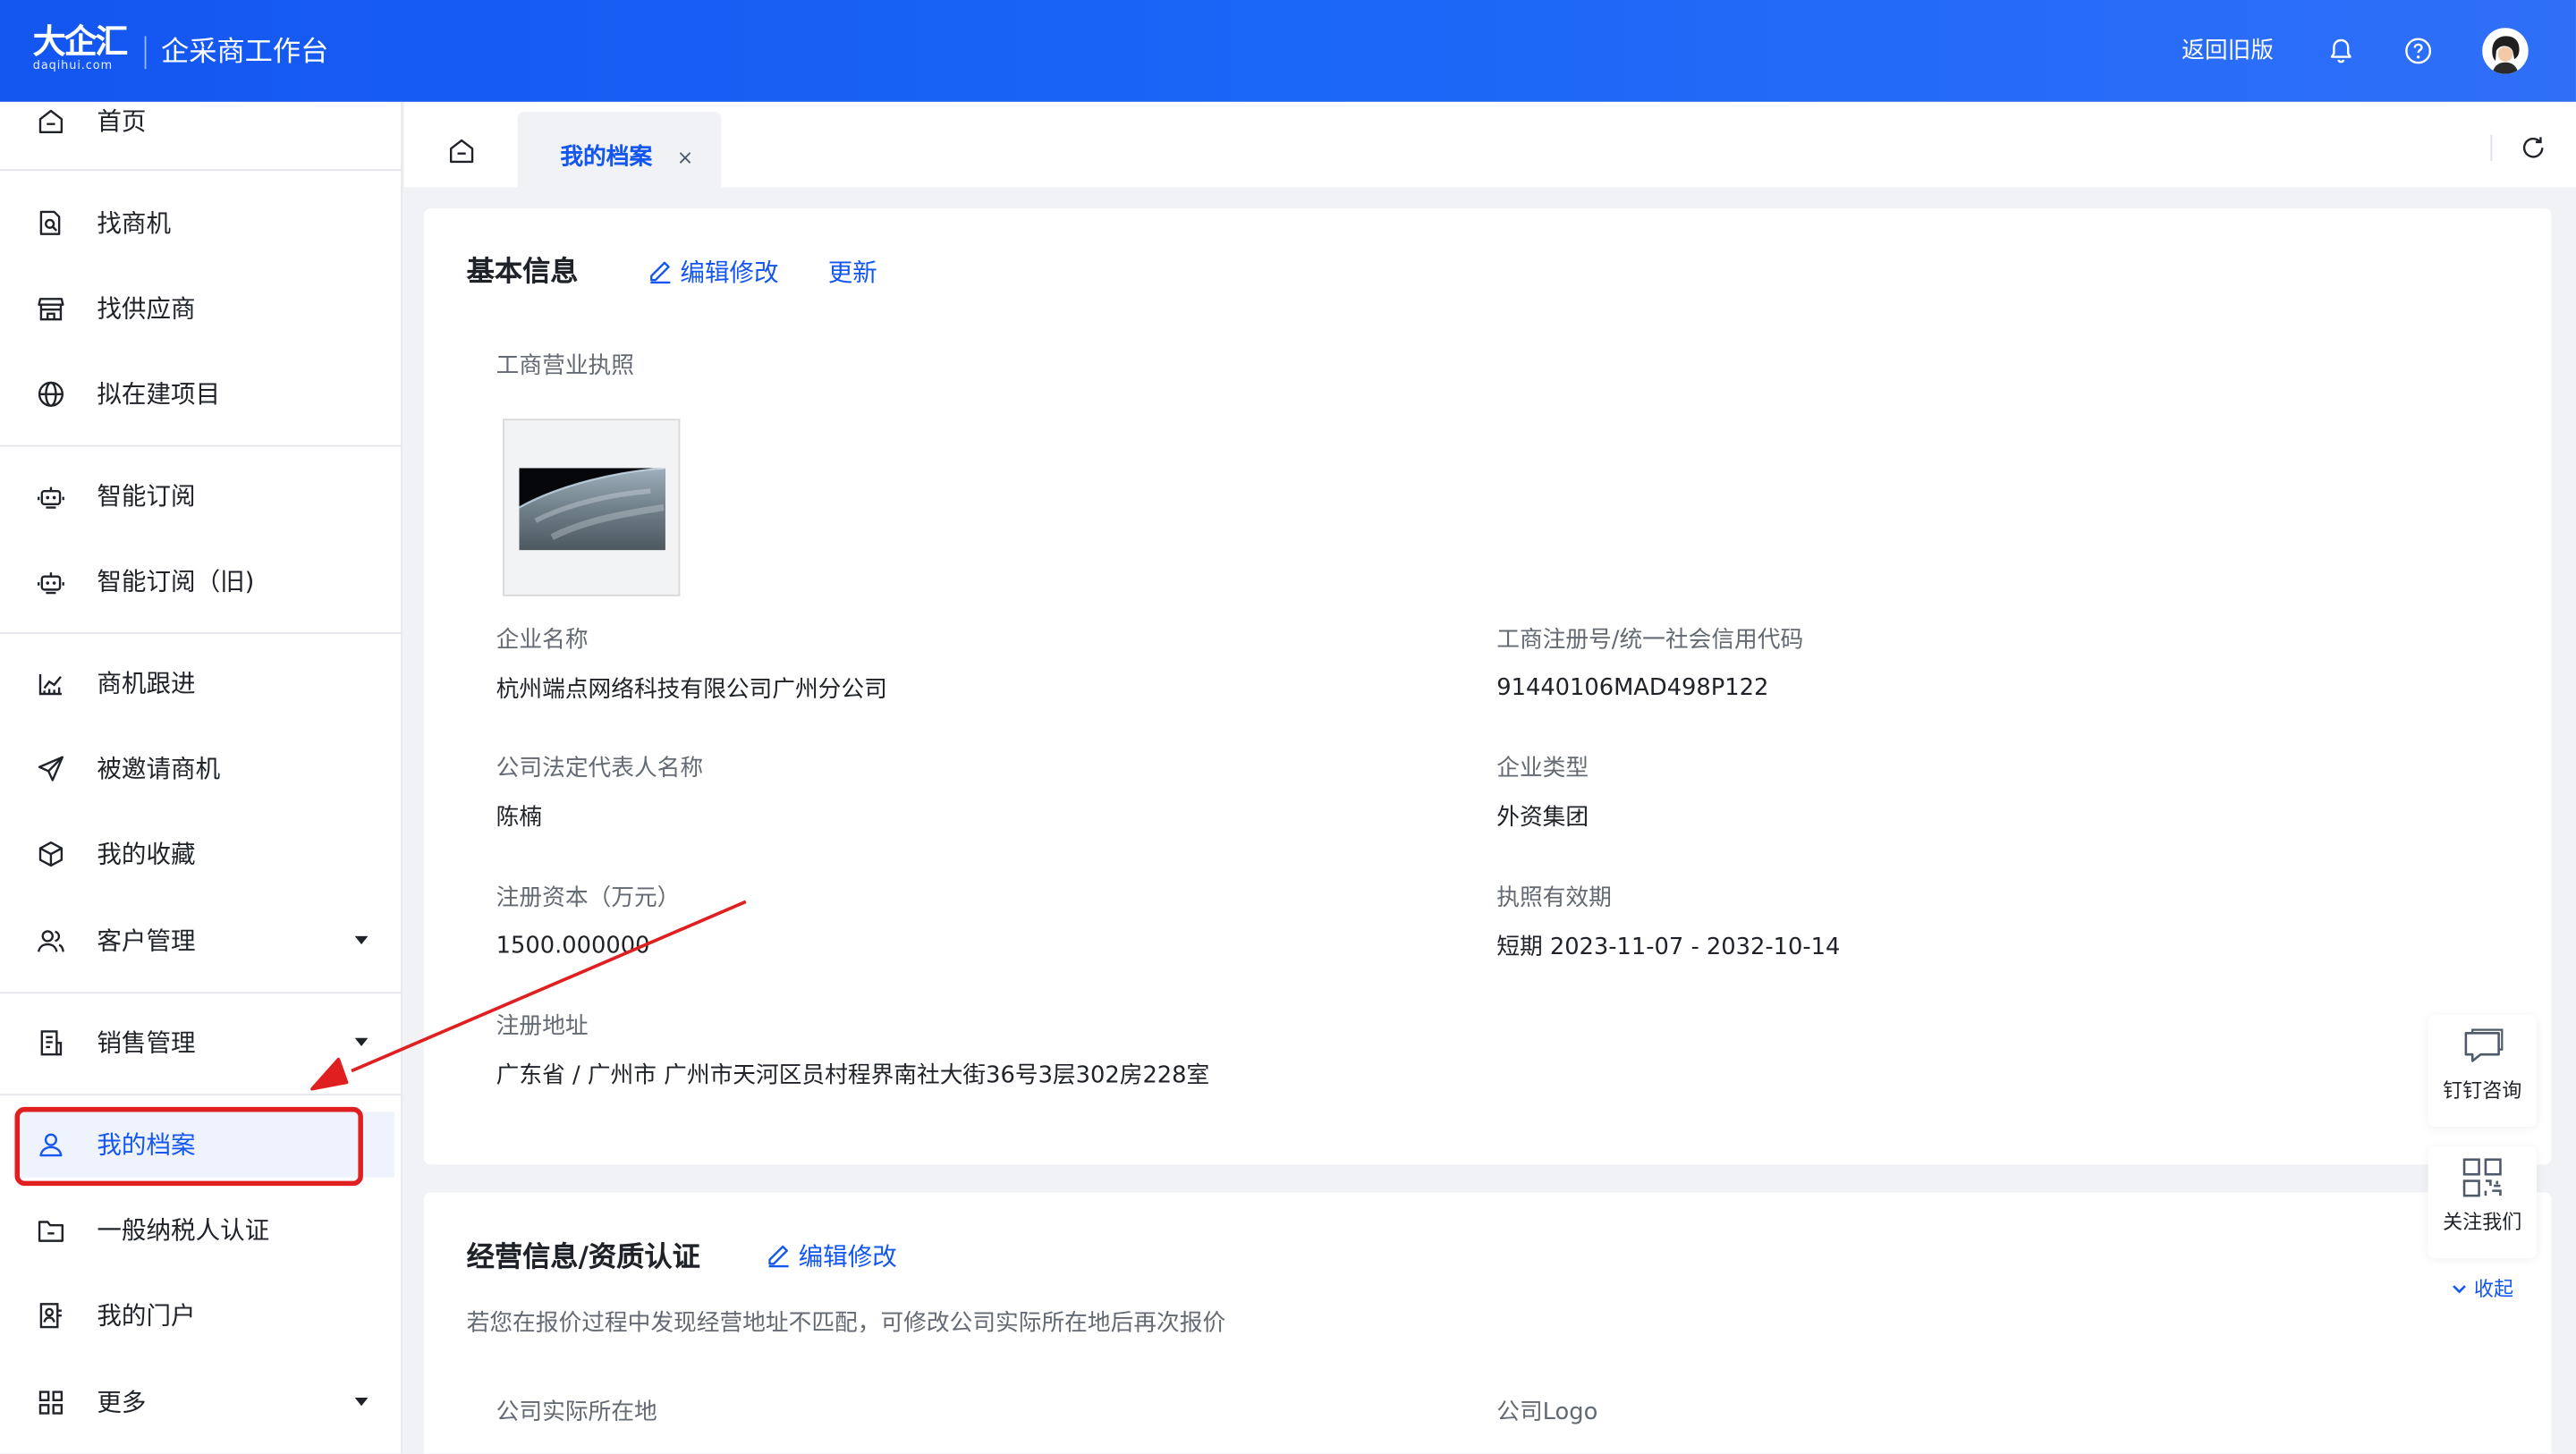 The height and width of the screenshot is (1454, 2576). What do you see at coordinates (201, 1315) in the screenshot?
I see `sidebar-item-my-portal: 我的门户` at bounding box center [201, 1315].